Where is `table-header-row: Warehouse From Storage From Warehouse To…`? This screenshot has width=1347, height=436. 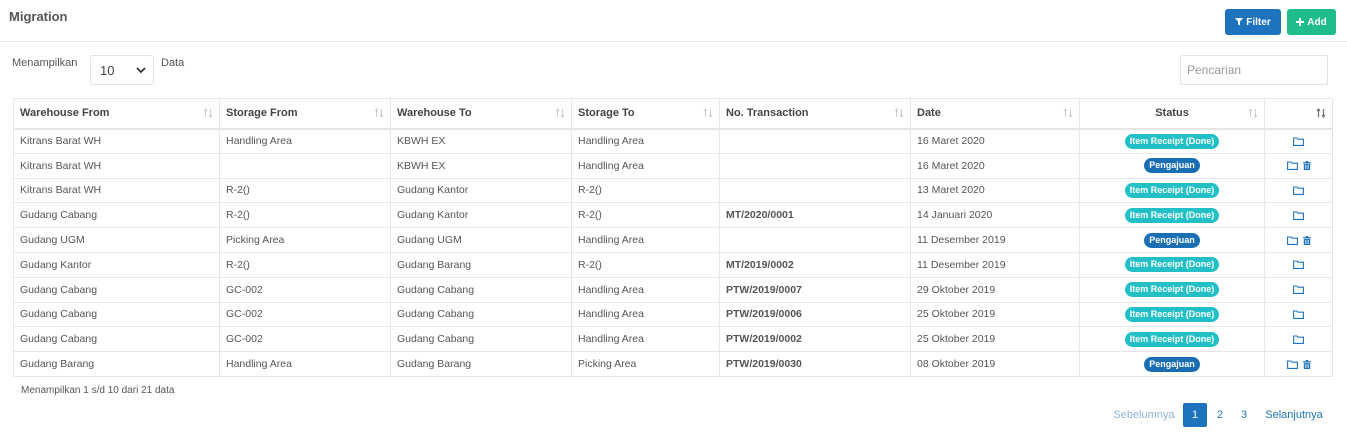
table-header-row: Warehouse From Storage From Warehouse To… is located at coordinates (673, 114).